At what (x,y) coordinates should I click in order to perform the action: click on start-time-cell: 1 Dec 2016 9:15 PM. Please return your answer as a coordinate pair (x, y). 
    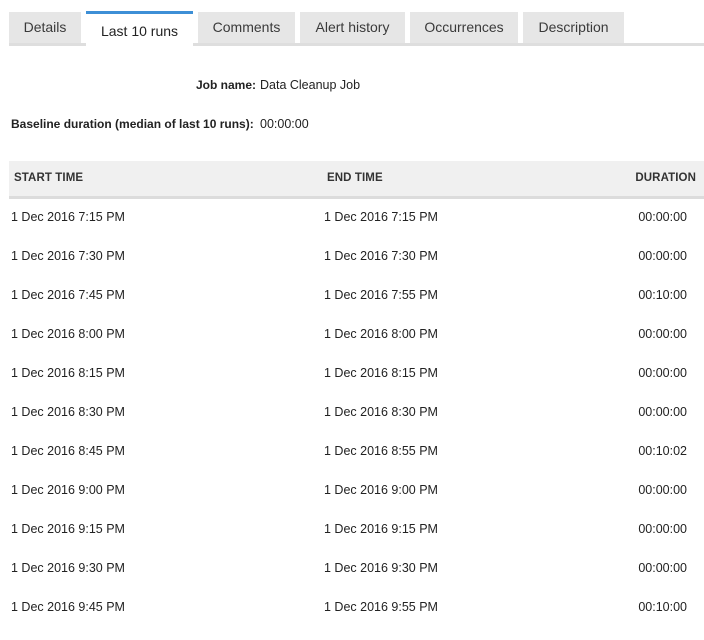
    Looking at the image, I should click on (68, 529).